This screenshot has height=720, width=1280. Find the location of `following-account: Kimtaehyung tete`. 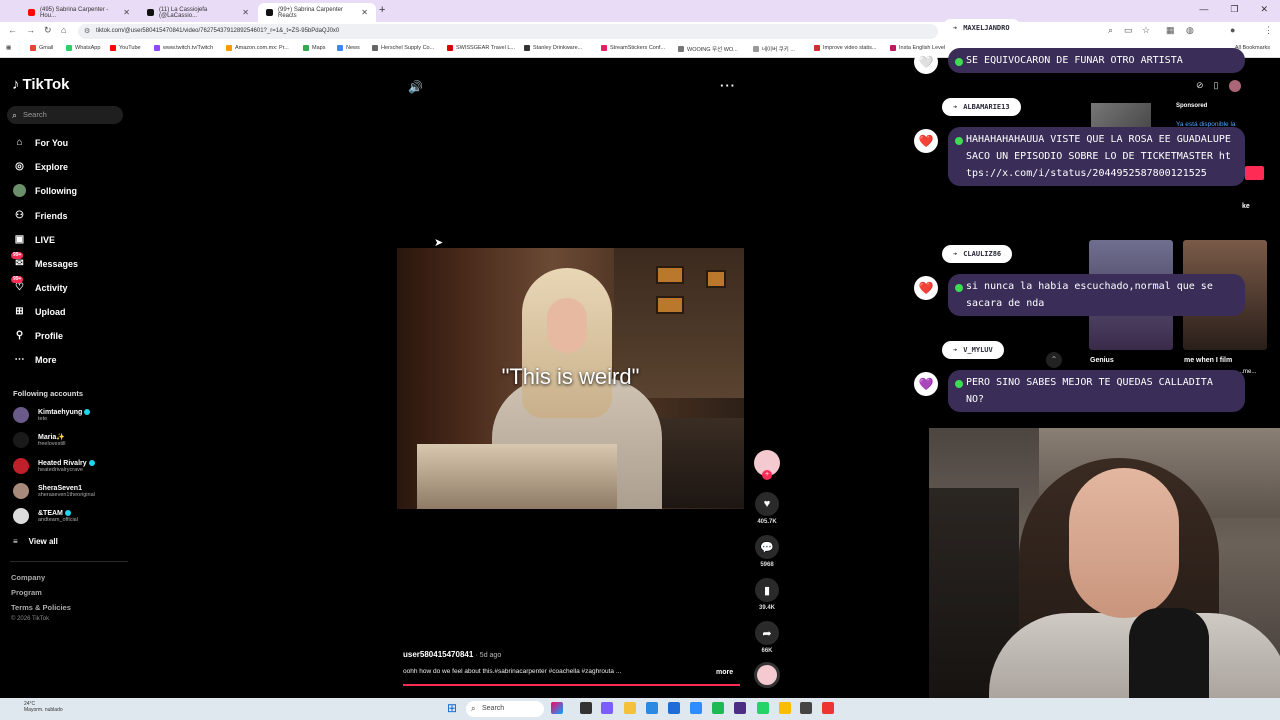

following-account: Kimtaehyung tete is located at coordinates (52, 415).